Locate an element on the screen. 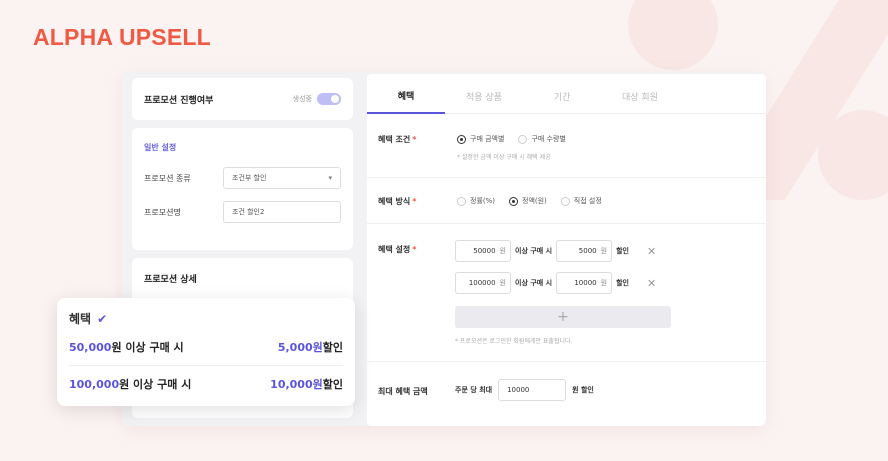 Image resolution: width=888 pixels, height=461 pixels. percent-circle-decoration is located at coordinates (673, 35).